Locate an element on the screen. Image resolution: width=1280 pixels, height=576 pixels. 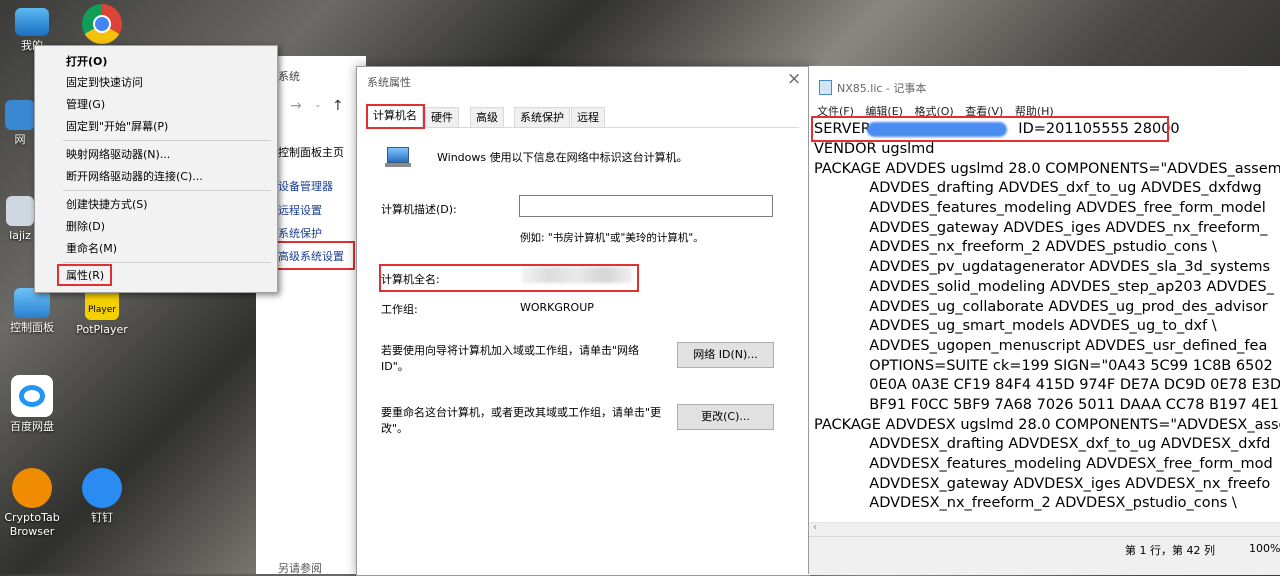
chevron-down-icon: ⌄ is located at coordinates (318, 105).